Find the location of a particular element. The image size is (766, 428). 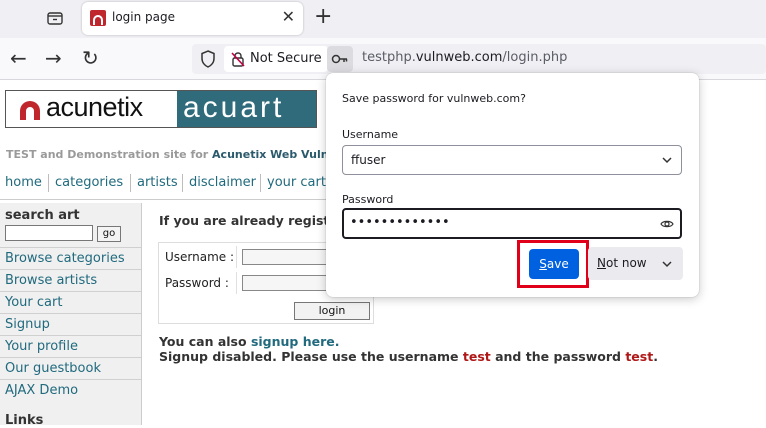

popup-password-label: Password is located at coordinates (368, 199).